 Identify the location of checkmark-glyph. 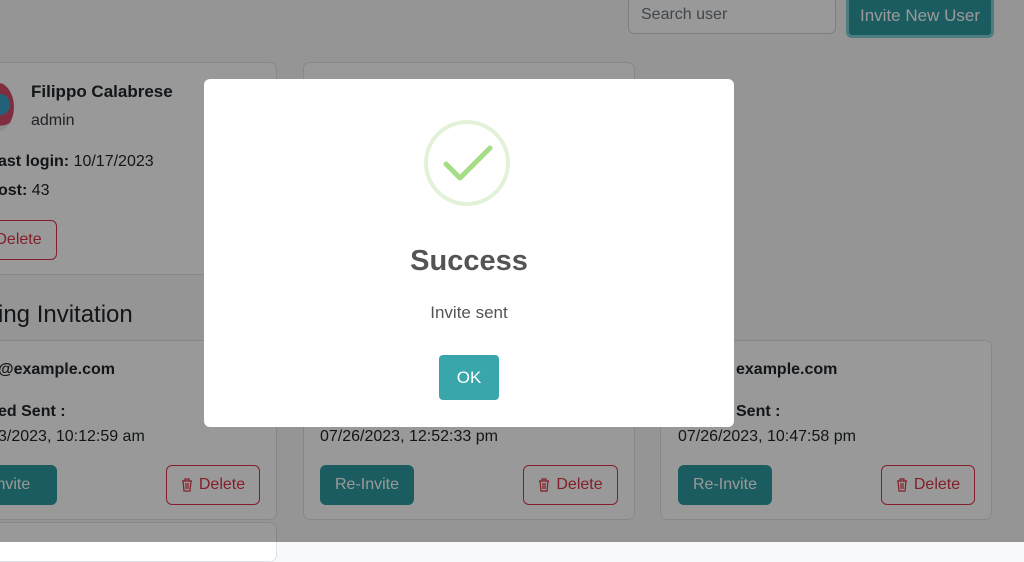
(468, 163).